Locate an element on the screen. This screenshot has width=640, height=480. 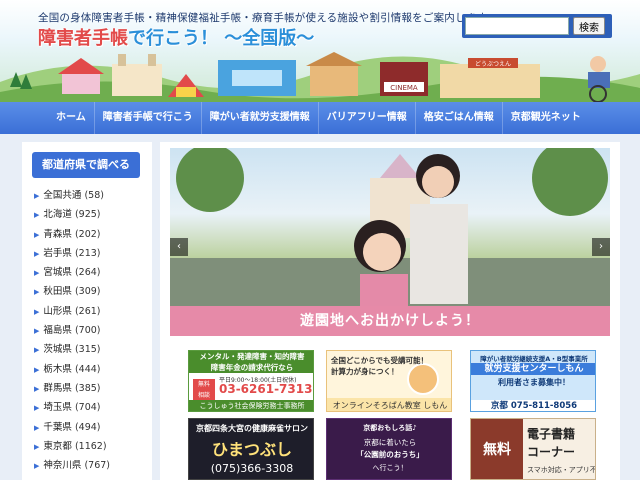
prefecture-item: ▶ 埼玉県 (704) is located at coordinates (93, 407).